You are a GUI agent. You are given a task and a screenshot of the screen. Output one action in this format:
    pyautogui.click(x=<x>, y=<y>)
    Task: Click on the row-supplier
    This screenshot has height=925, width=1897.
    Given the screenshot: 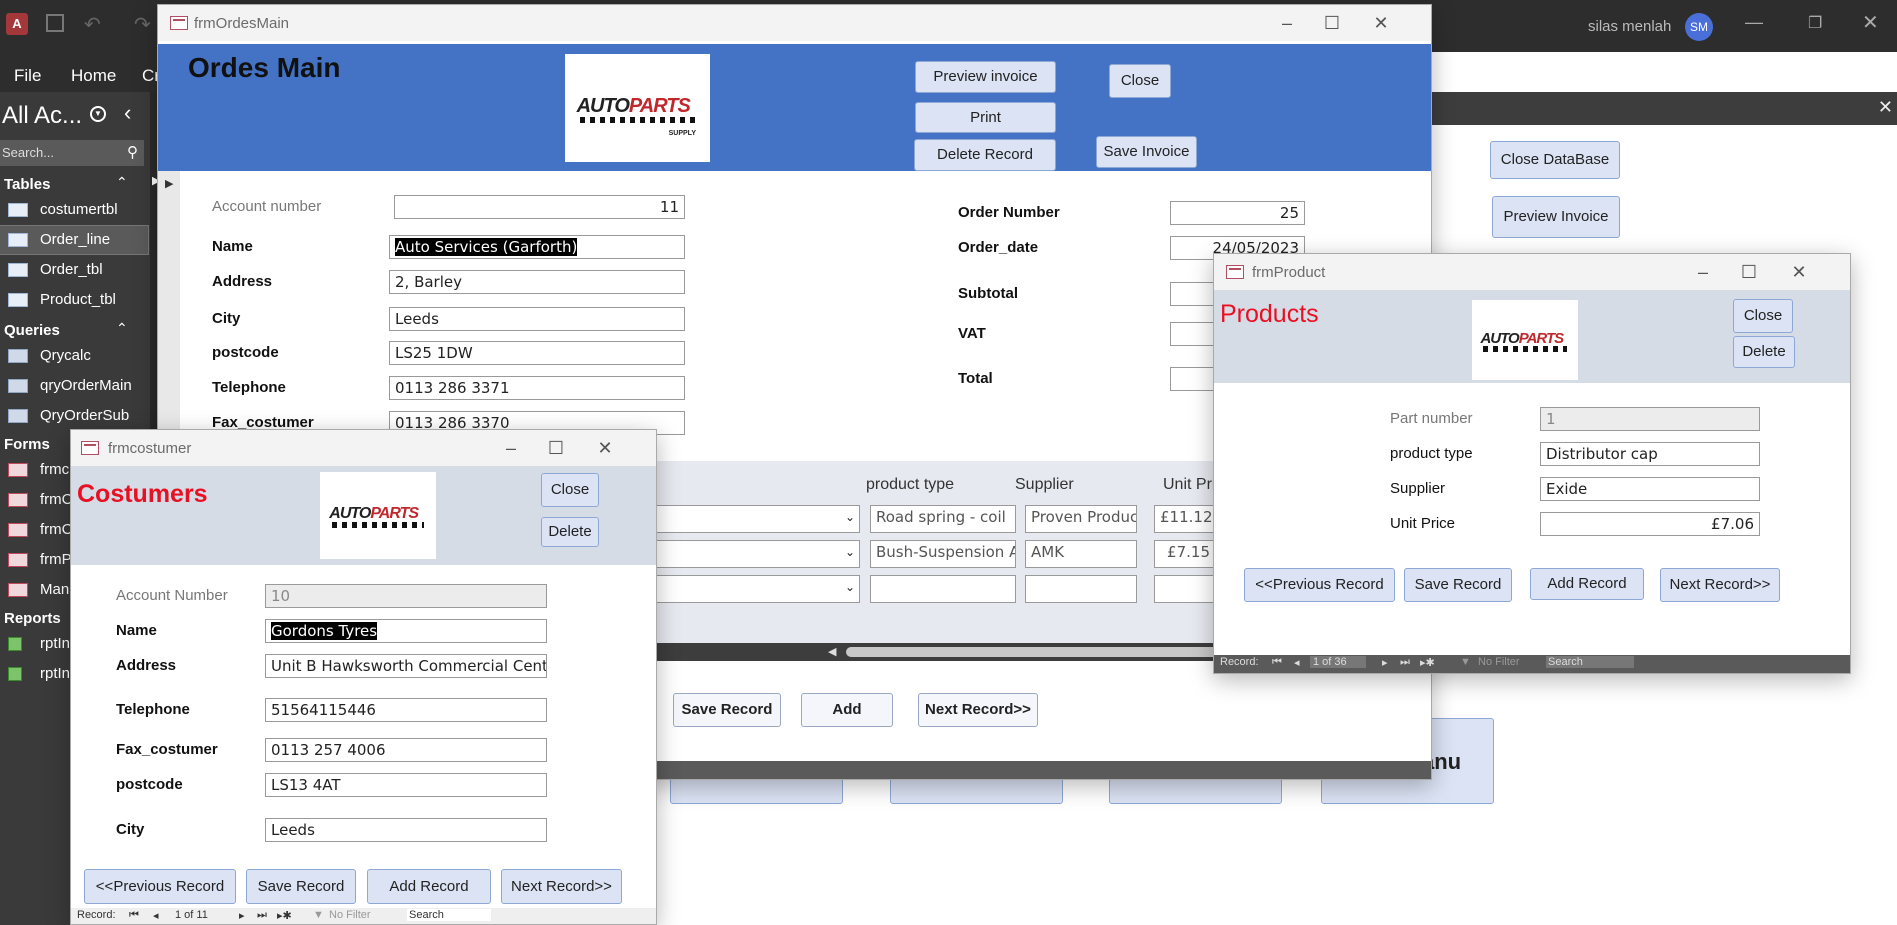 What is the action you would take?
    pyautogui.click(x=1081, y=589)
    